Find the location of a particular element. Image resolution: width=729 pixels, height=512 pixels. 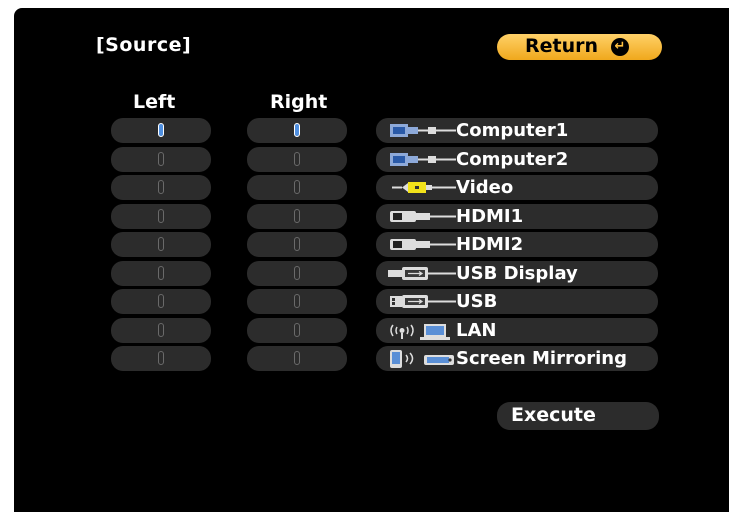

dialog-title: [Source] is located at coordinates (144, 45).